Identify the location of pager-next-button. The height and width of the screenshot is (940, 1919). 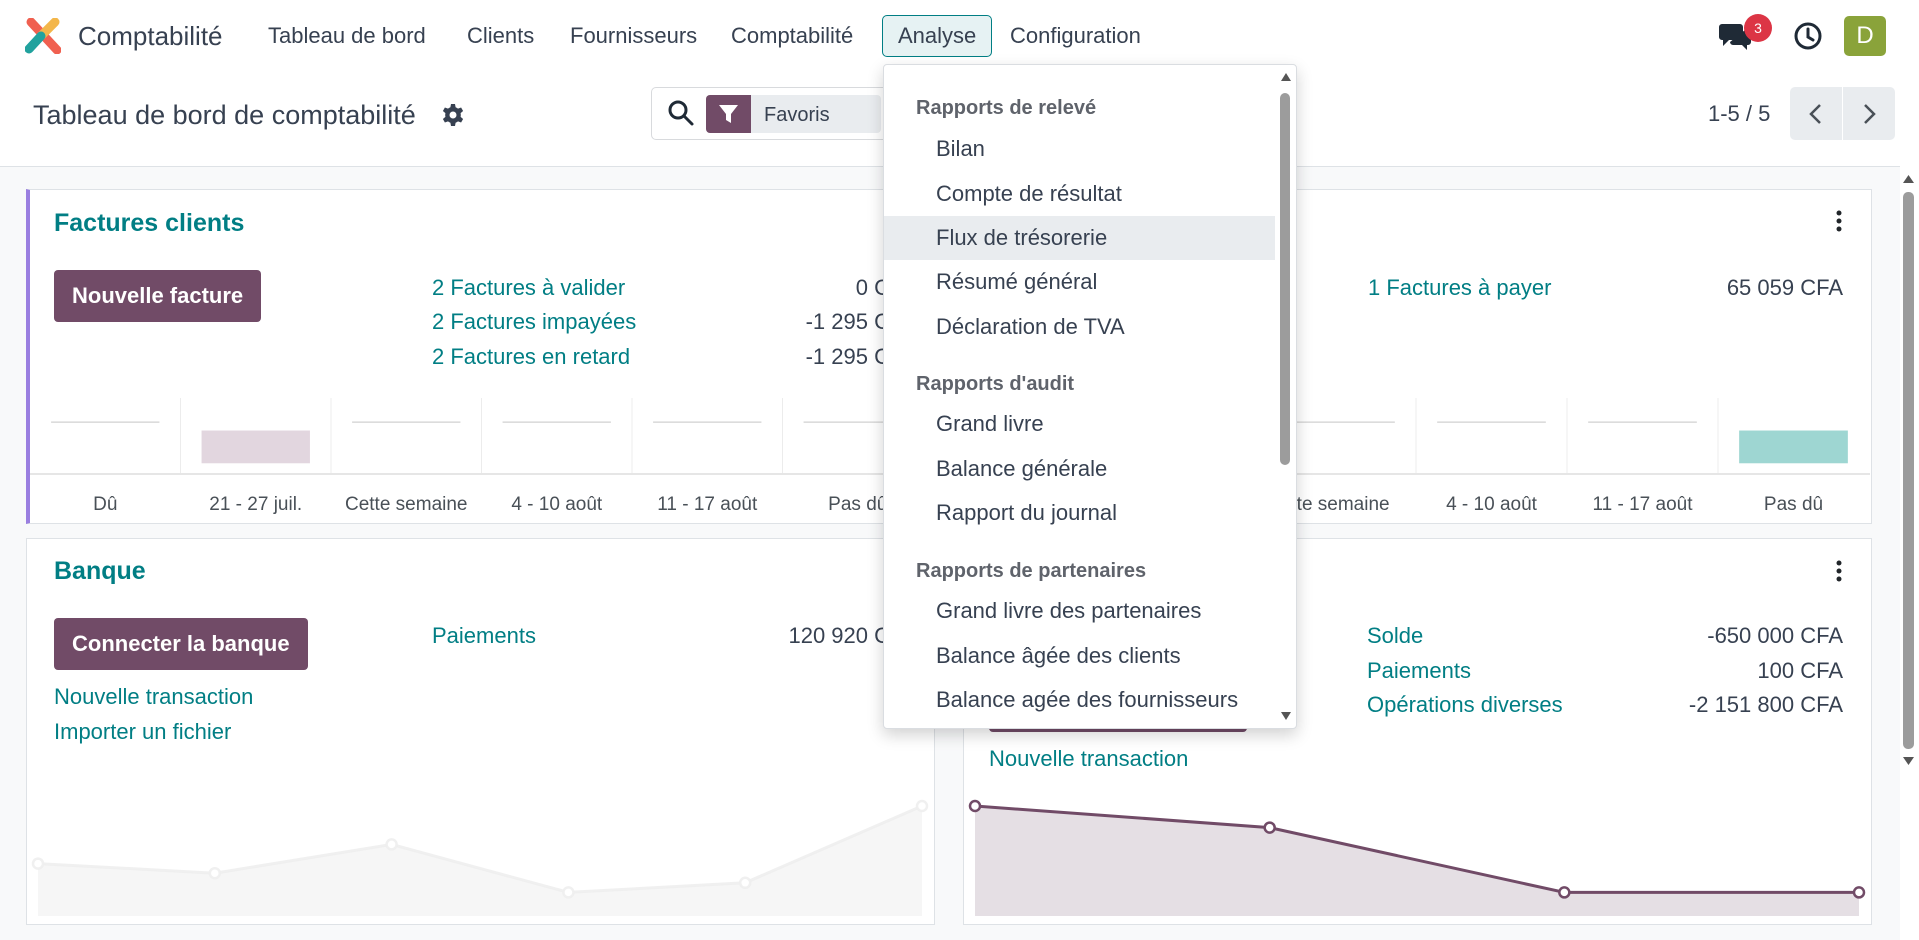
(1869, 113).